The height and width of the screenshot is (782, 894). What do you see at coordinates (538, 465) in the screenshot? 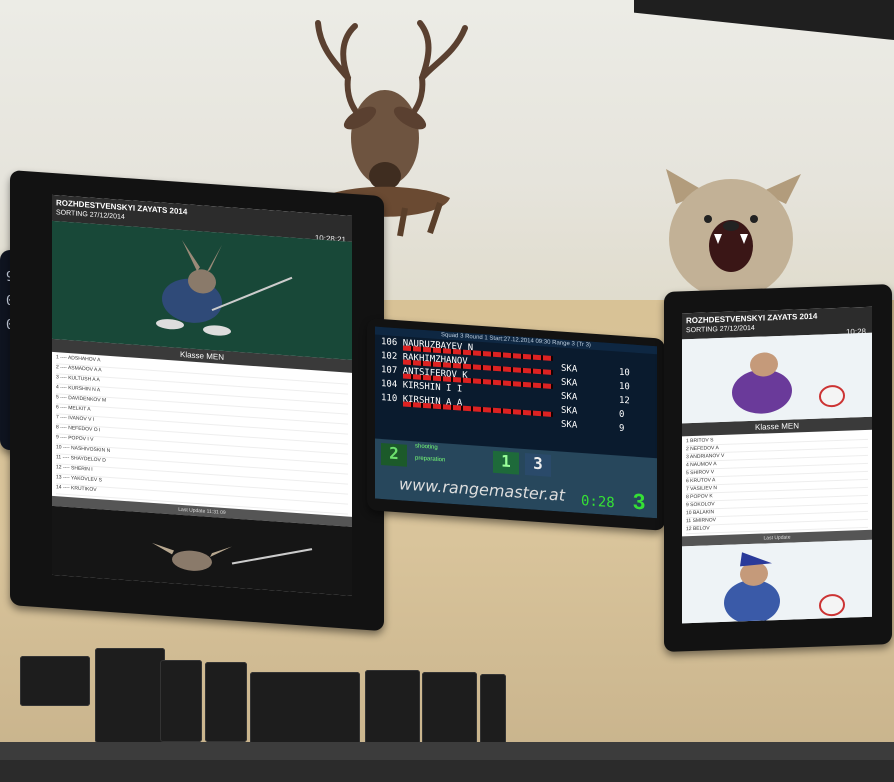
I see `round-number: 3` at bounding box center [538, 465].